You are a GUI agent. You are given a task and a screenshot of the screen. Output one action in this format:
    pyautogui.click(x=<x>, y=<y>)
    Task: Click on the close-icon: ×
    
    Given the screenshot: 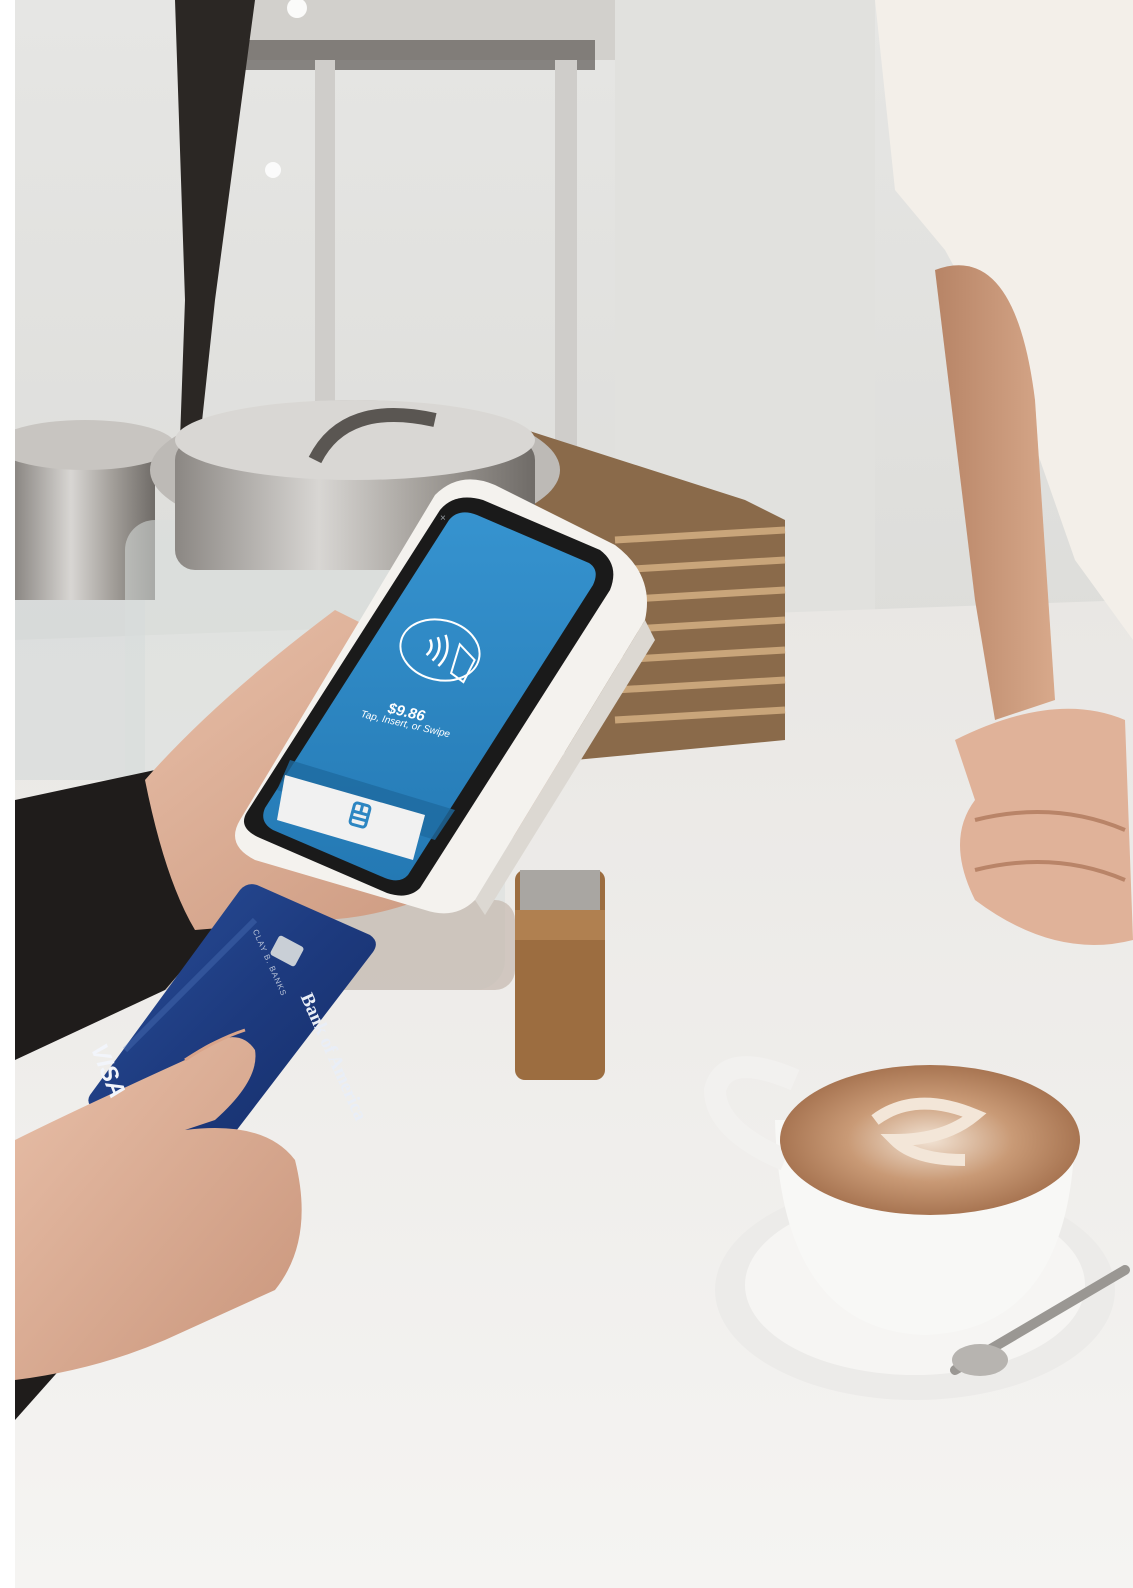 What is the action you would take?
    pyautogui.click(x=443, y=518)
    